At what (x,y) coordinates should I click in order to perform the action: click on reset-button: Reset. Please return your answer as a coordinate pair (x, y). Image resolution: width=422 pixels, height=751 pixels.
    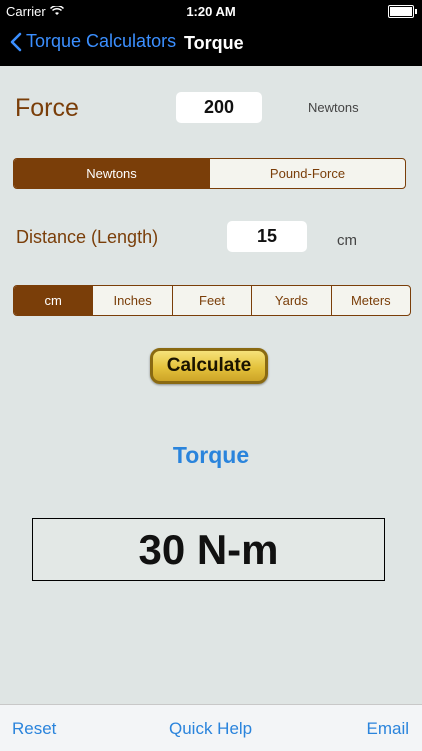
    Looking at the image, I should click on (34, 729).